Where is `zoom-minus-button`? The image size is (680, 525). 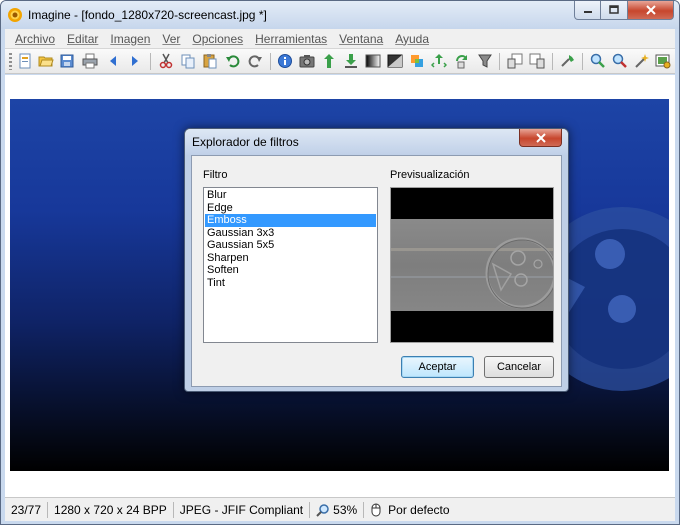 zoom-minus-button is located at coordinates (620, 61).